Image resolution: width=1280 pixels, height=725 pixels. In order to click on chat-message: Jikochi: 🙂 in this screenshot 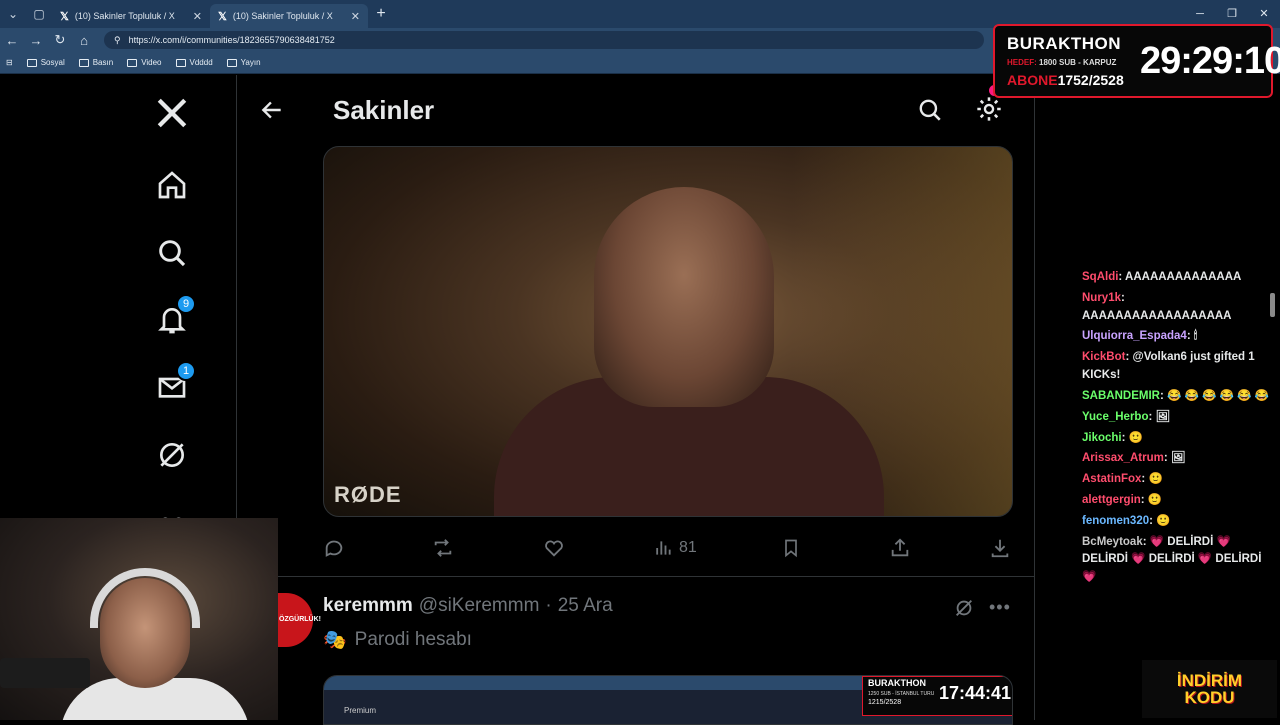, I will do `click(1179, 439)`.